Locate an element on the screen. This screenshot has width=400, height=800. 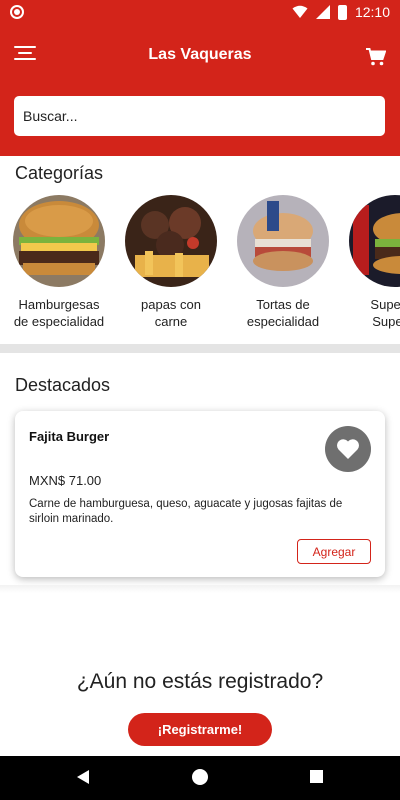
category-item-tortas: Tortas de especialidad is located at coordinates (283, 262).